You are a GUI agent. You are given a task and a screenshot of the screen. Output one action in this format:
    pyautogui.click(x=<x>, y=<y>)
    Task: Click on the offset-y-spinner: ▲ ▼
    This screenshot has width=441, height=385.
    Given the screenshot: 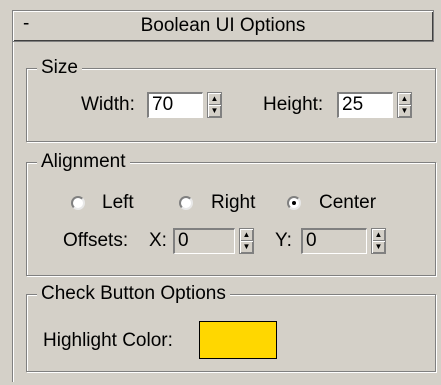 What is the action you would take?
    pyautogui.click(x=378, y=241)
    